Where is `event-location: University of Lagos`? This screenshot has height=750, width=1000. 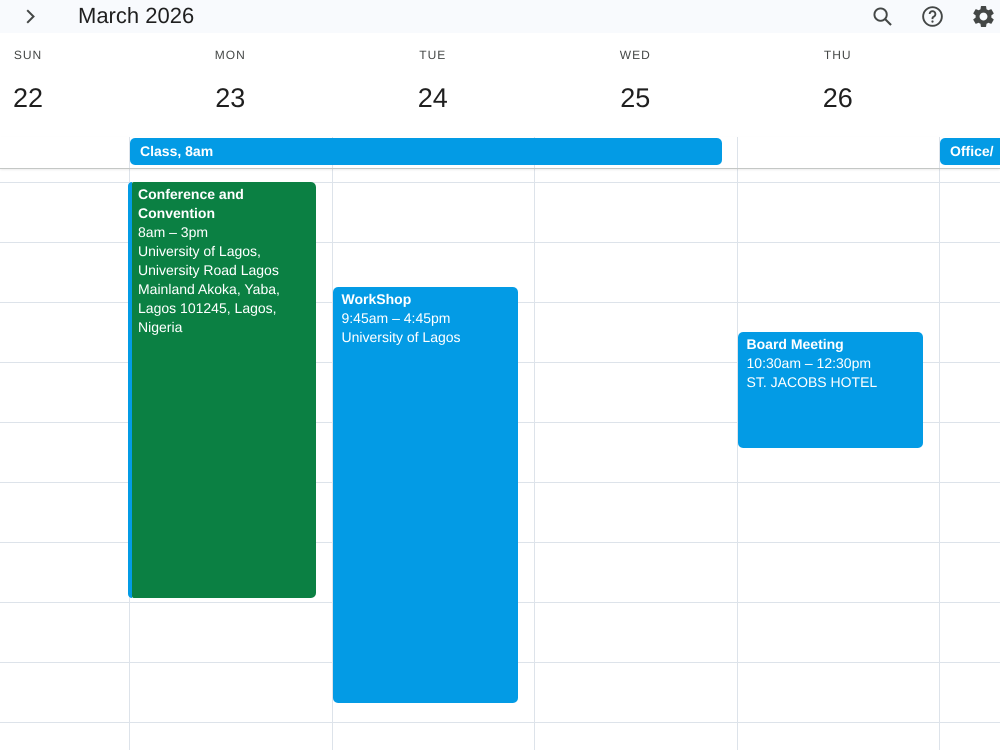 event-location: University of Lagos is located at coordinates (402, 337).